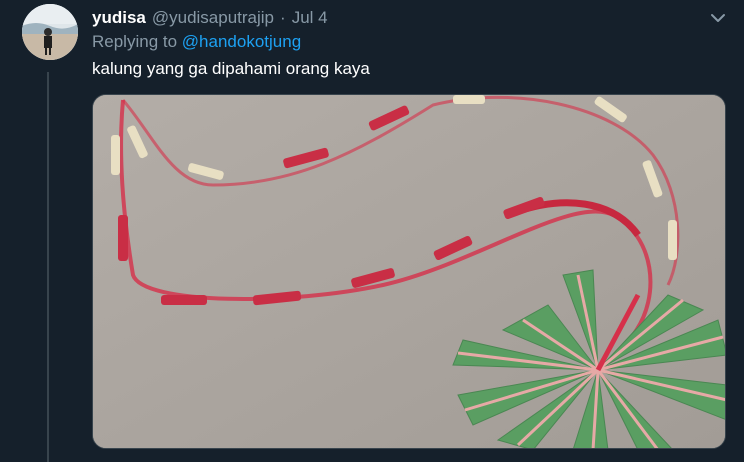  What do you see at coordinates (48, 267) in the screenshot?
I see `thread-line` at bounding box center [48, 267].